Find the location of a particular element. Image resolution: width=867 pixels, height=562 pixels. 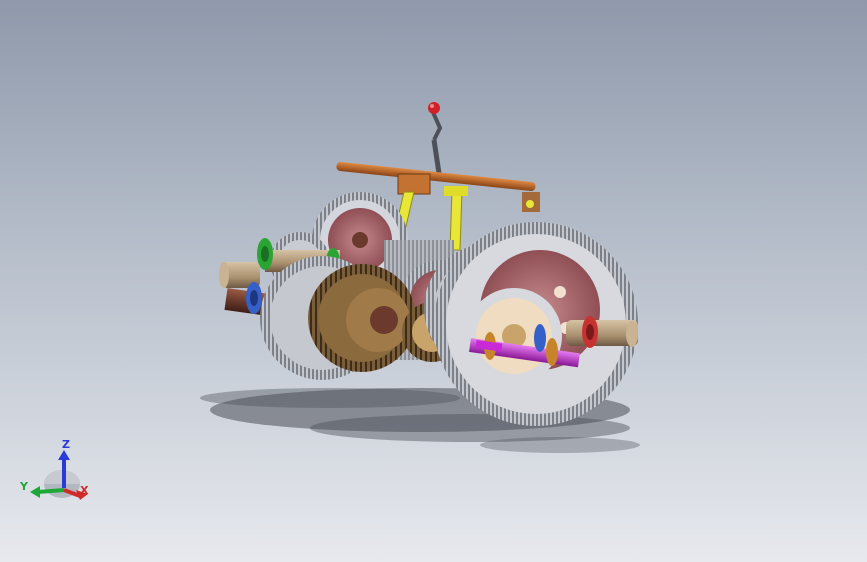

z-axis-label: Z is located at coordinates (66, 444).